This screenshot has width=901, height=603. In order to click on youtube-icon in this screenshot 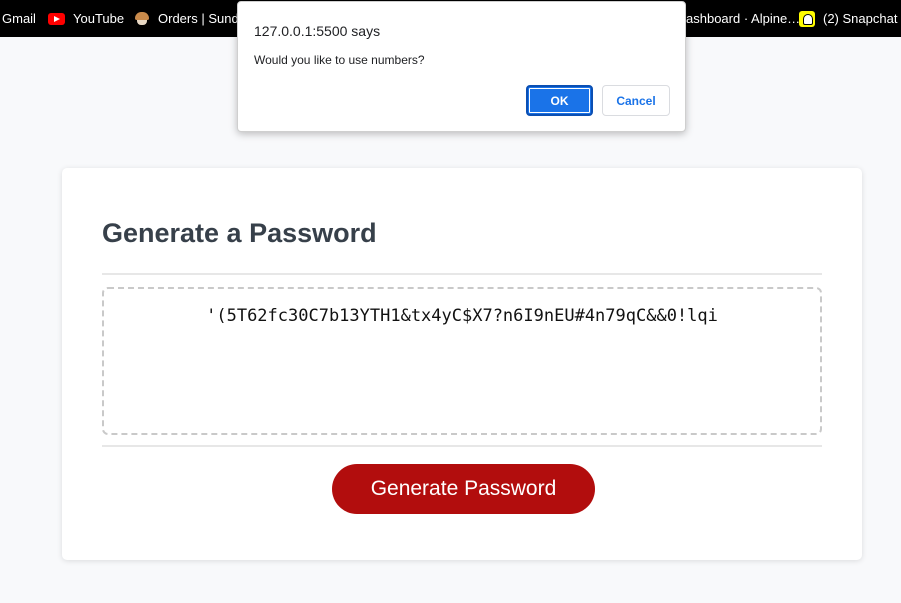, I will do `click(56, 18)`.